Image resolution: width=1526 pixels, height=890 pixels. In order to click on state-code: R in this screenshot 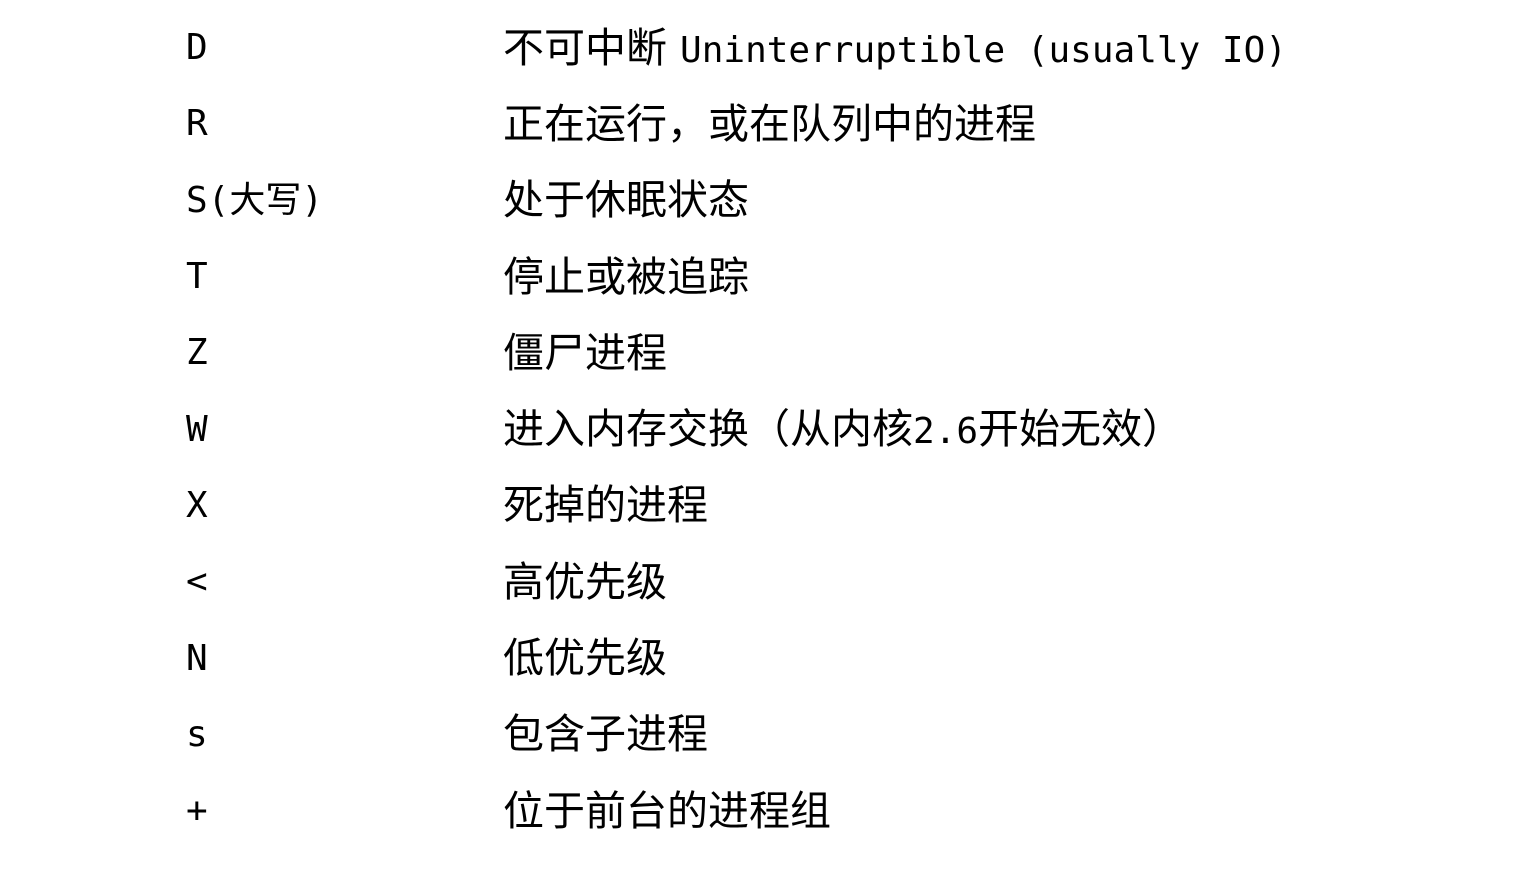, I will do `click(197, 124)`.